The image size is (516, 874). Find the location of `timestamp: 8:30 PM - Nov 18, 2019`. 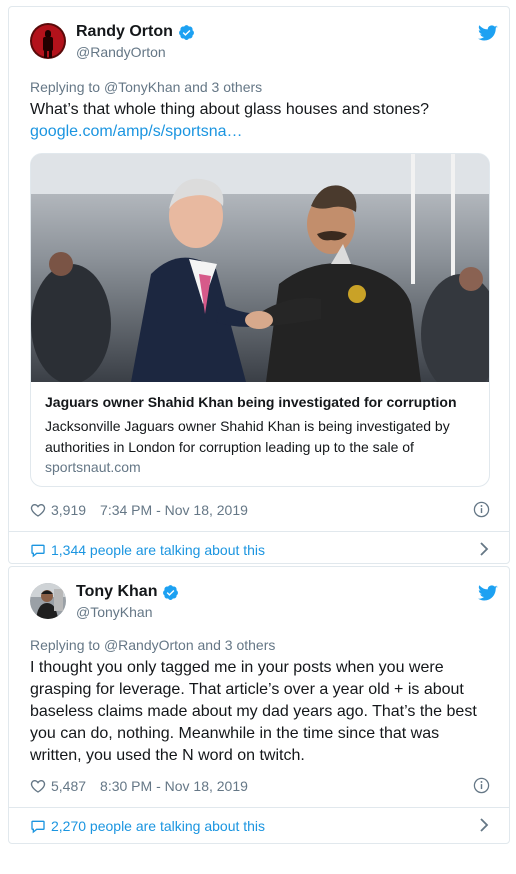

timestamp: 8:30 PM - Nov 18, 2019 is located at coordinates (174, 786).